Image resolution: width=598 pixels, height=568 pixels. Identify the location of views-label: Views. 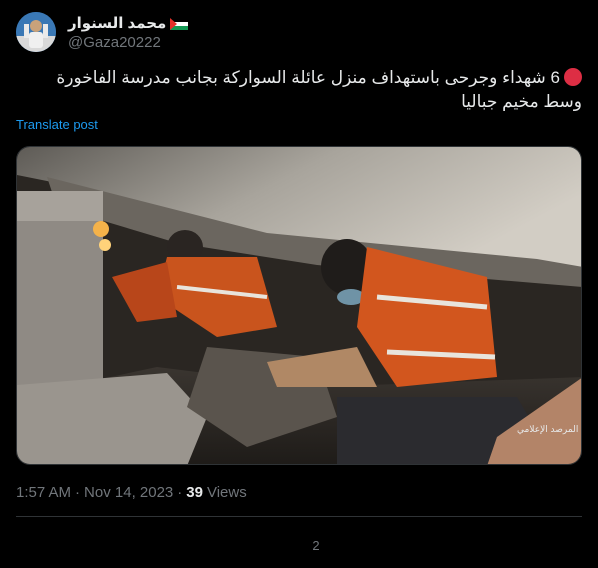
(226, 492).